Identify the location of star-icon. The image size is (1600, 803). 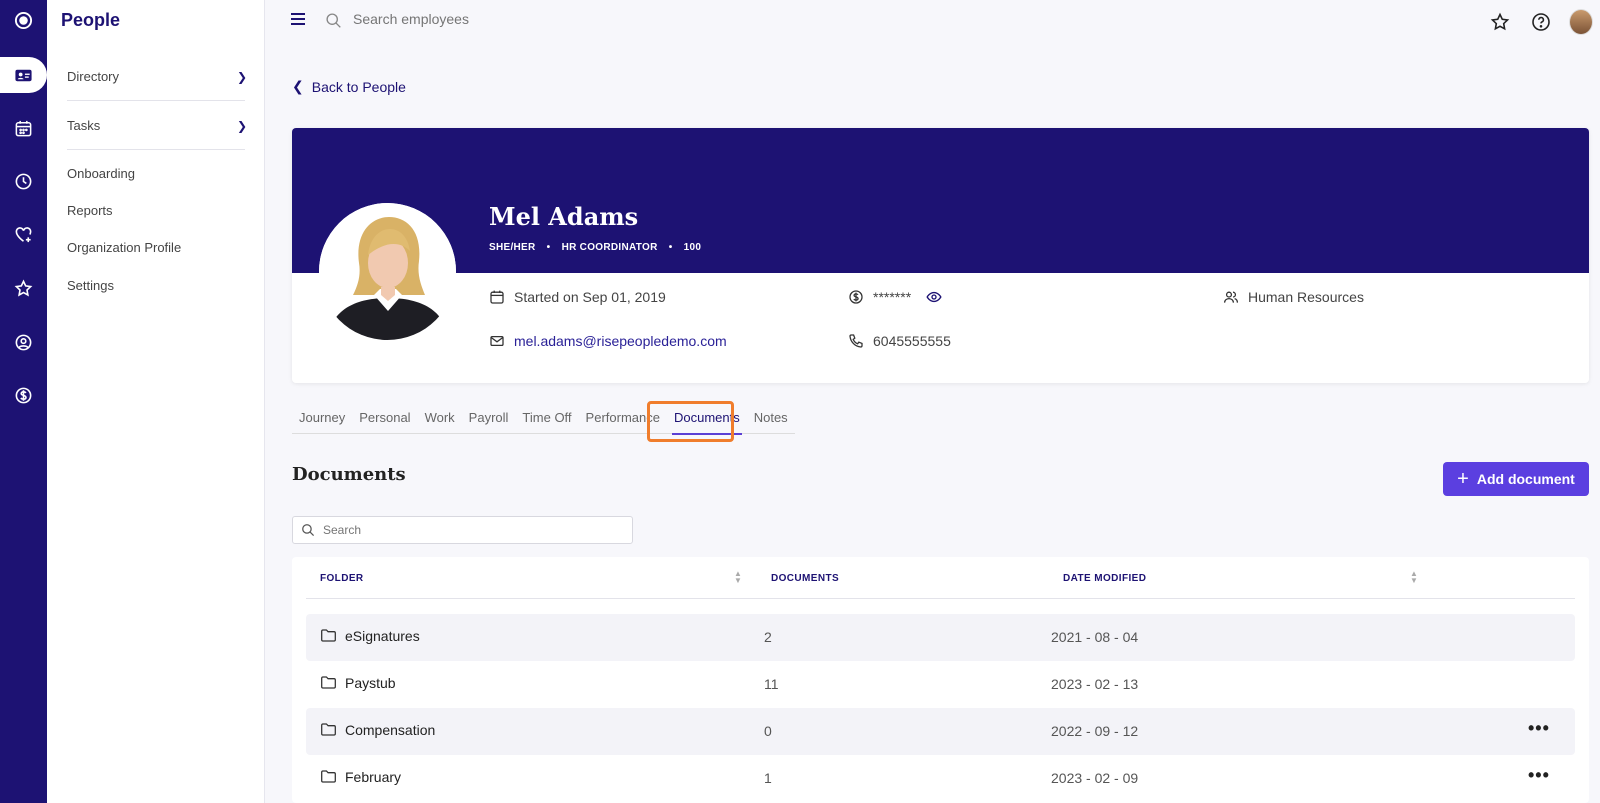
(23, 288).